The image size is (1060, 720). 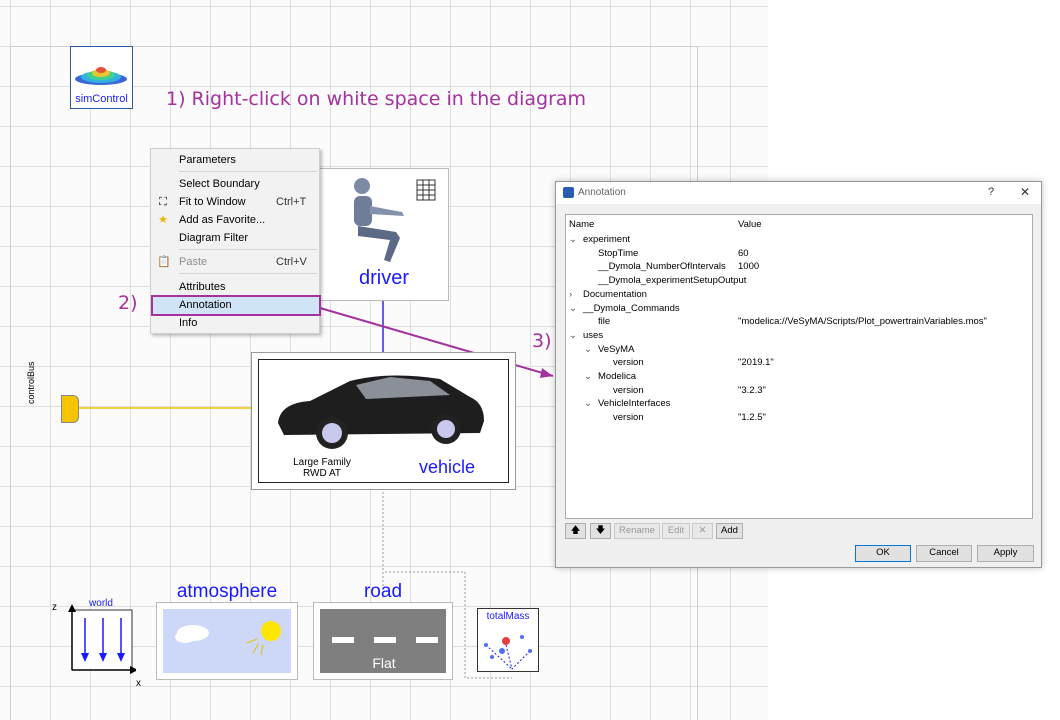 What do you see at coordinates (752, 391) in the screenshot?
I see `tree-row-value: "3.2.3"` at bounding box center [752, 391].